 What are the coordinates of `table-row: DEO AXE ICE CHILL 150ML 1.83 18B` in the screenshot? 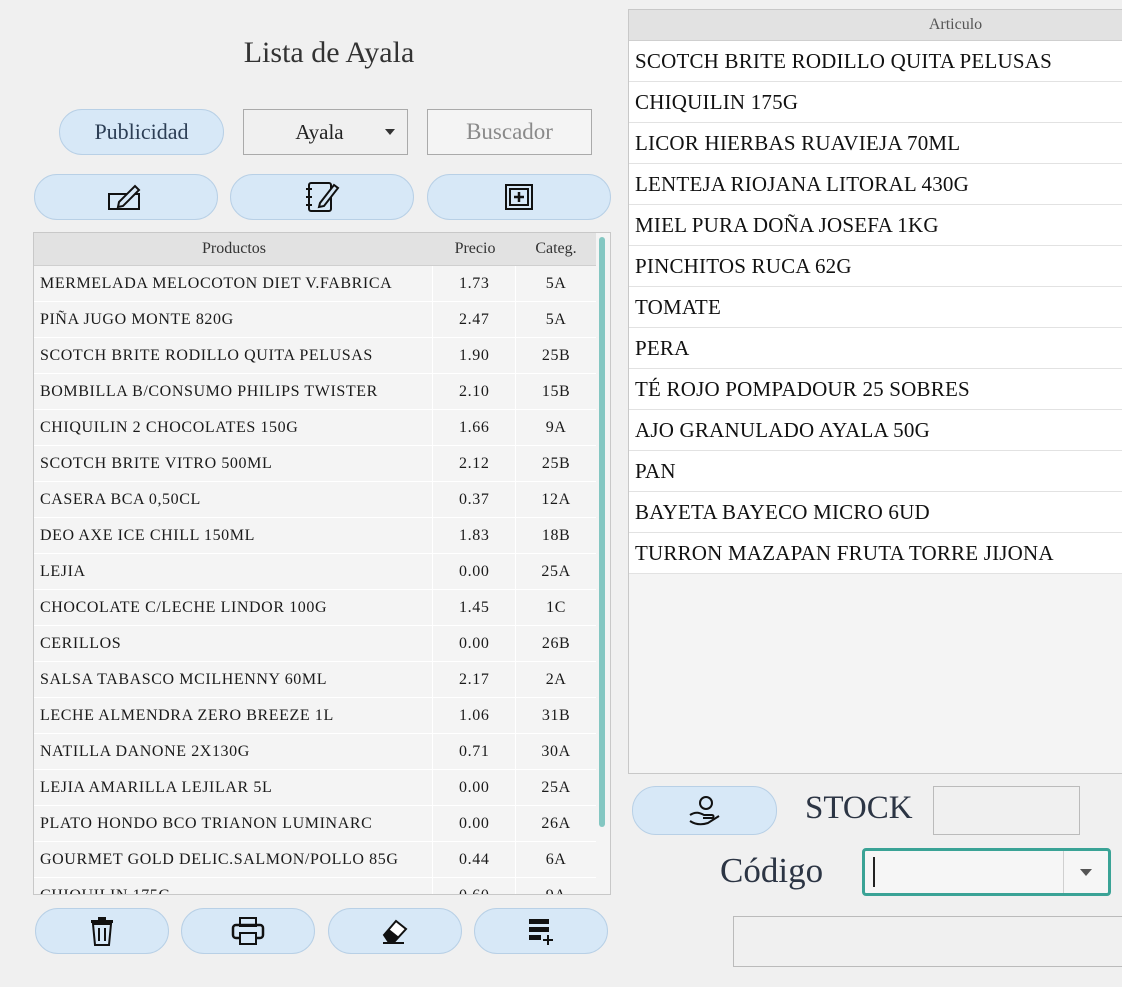 It's located at (315, 536).